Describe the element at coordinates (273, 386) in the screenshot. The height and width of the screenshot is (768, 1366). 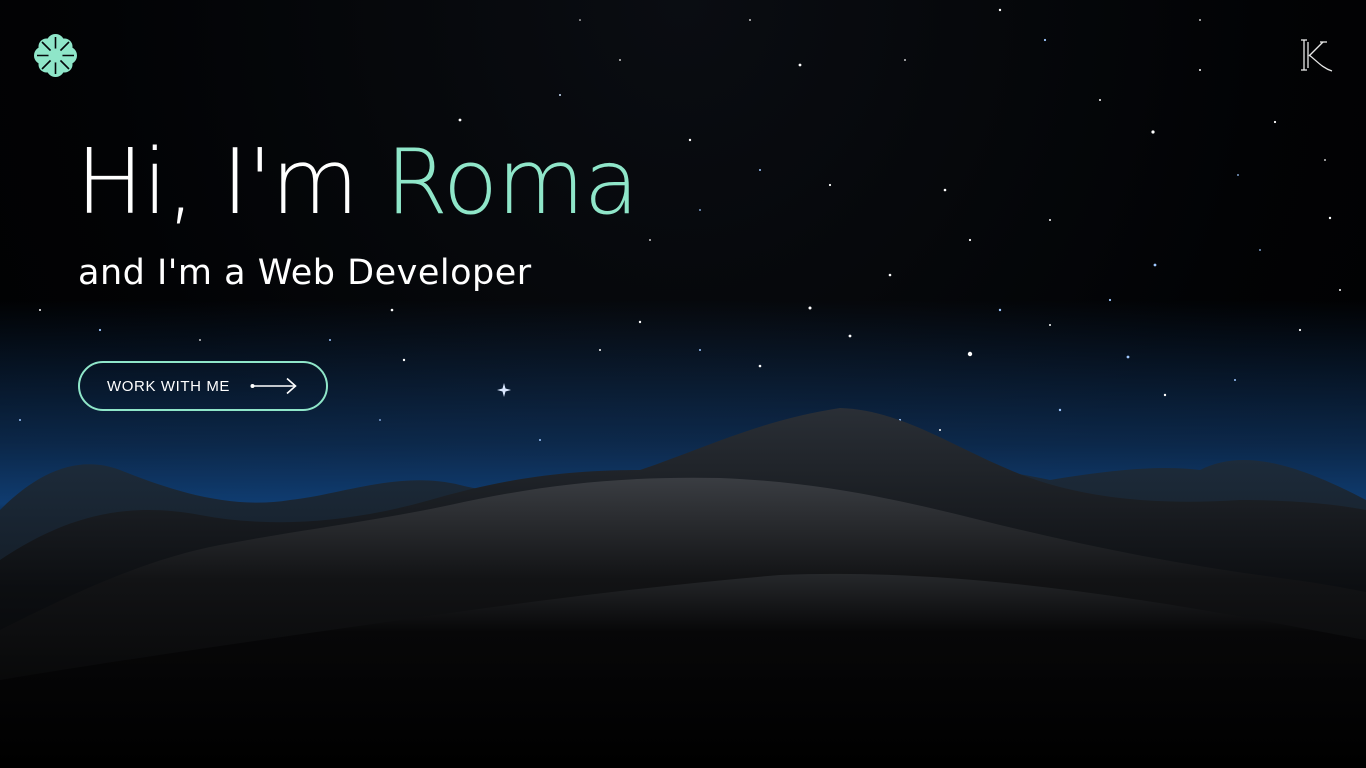
I see `arrow-right-icon` at that location.